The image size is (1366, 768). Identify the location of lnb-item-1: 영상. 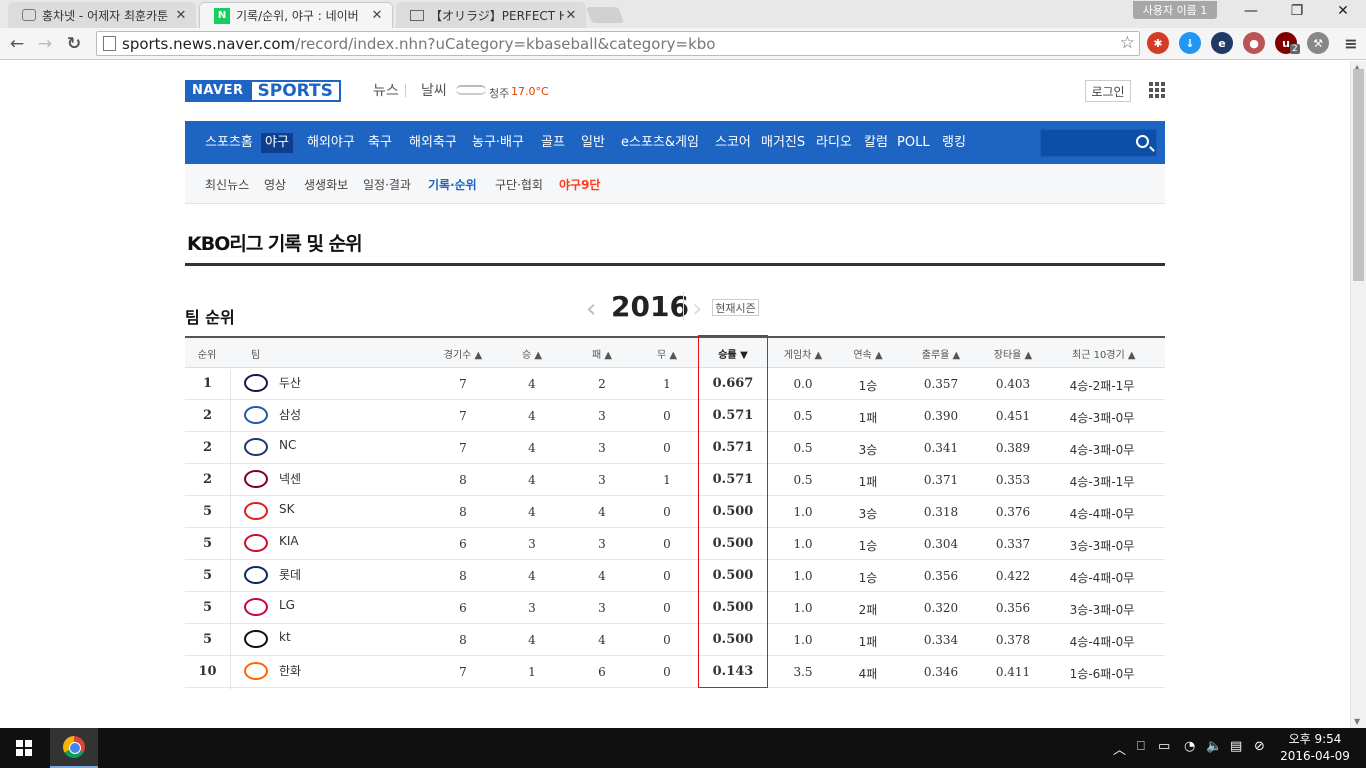
(275, 184).